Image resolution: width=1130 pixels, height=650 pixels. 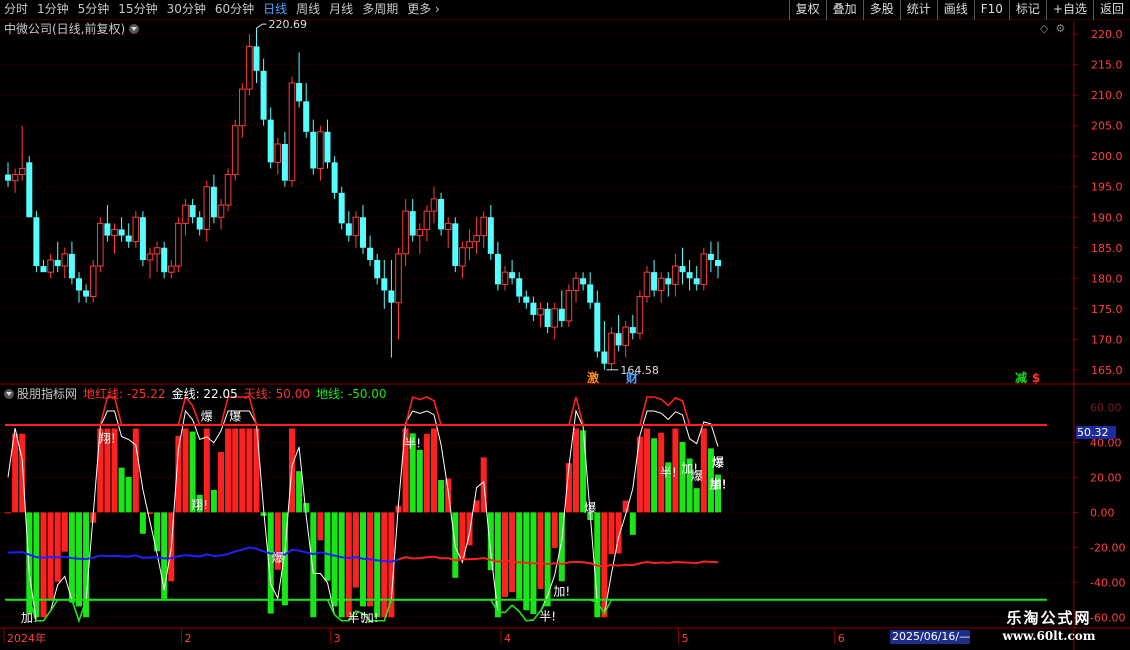 What do you see at coordinates (930, 637) in the screenshot?
I see `cursor-date-badge: 2025/06/16/—` at bounding box center [930, 637].